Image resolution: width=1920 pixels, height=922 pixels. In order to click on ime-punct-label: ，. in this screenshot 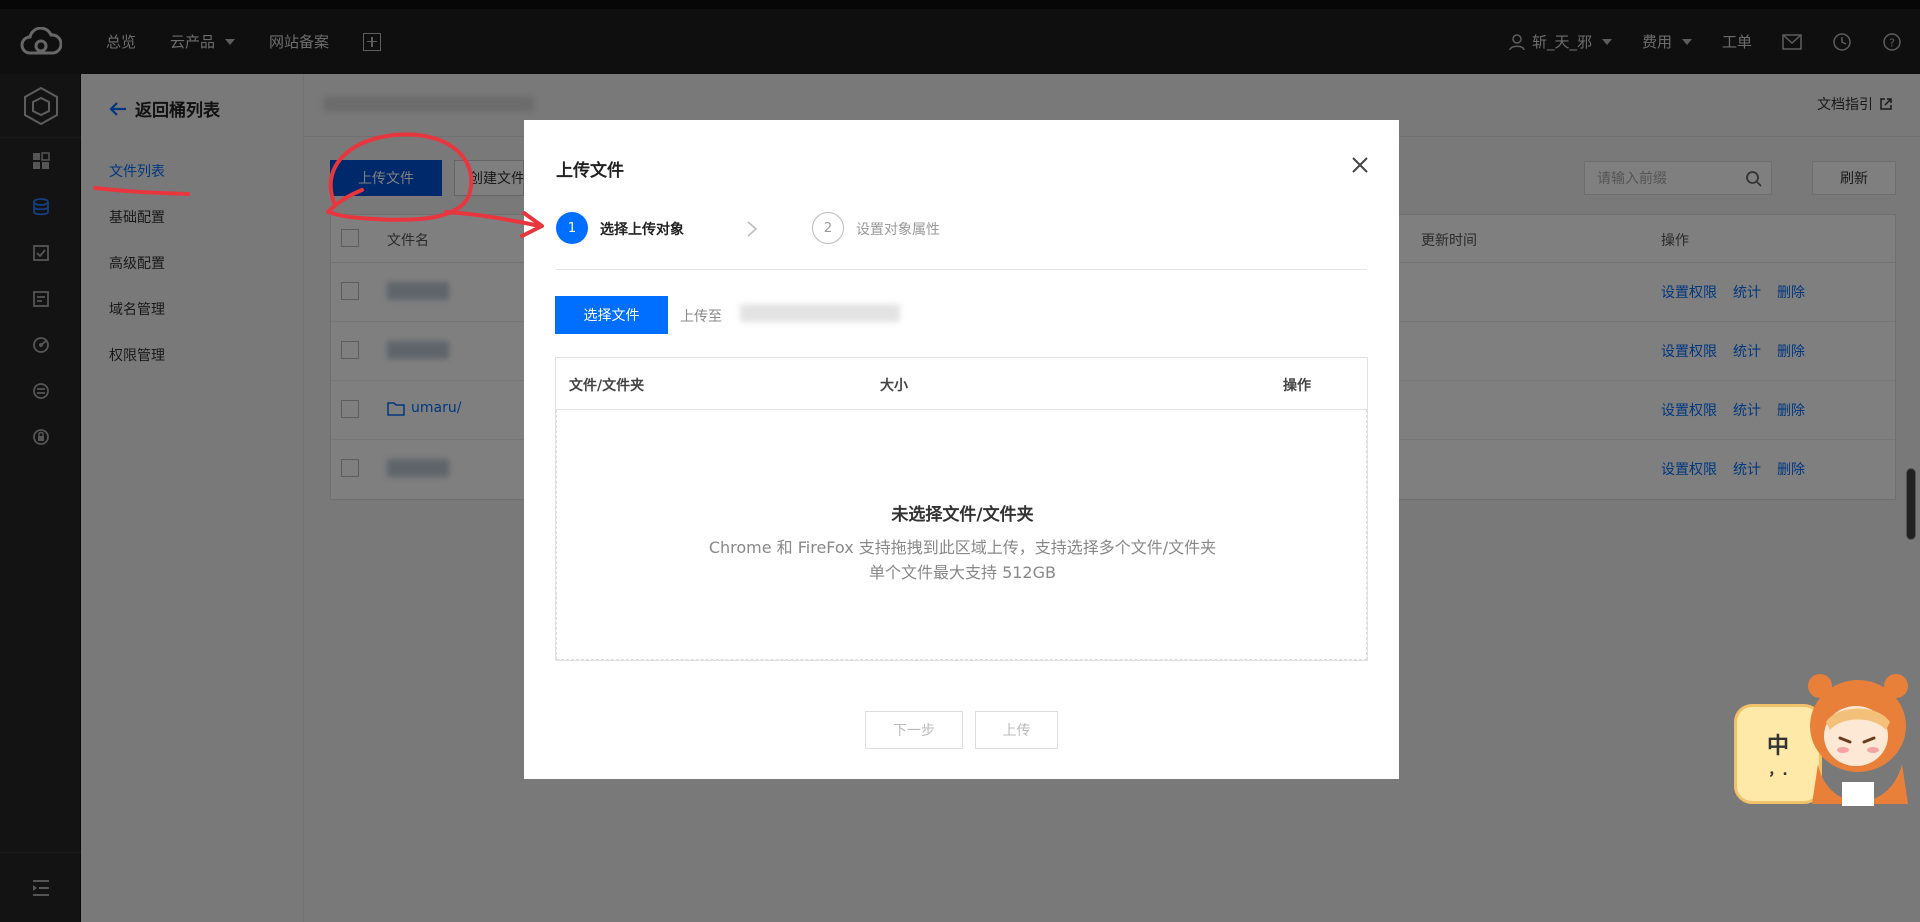, I will do `click(1778, 771)`.